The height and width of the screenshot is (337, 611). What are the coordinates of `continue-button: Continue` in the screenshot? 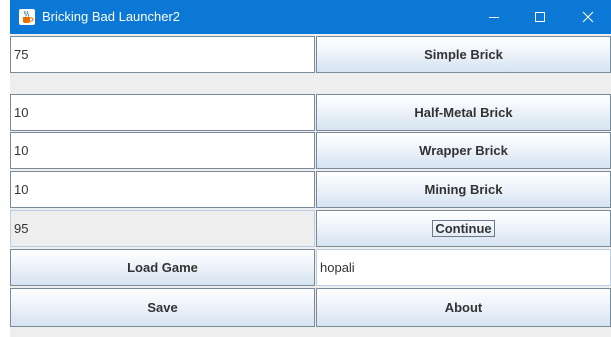 It's located at (463, 228).